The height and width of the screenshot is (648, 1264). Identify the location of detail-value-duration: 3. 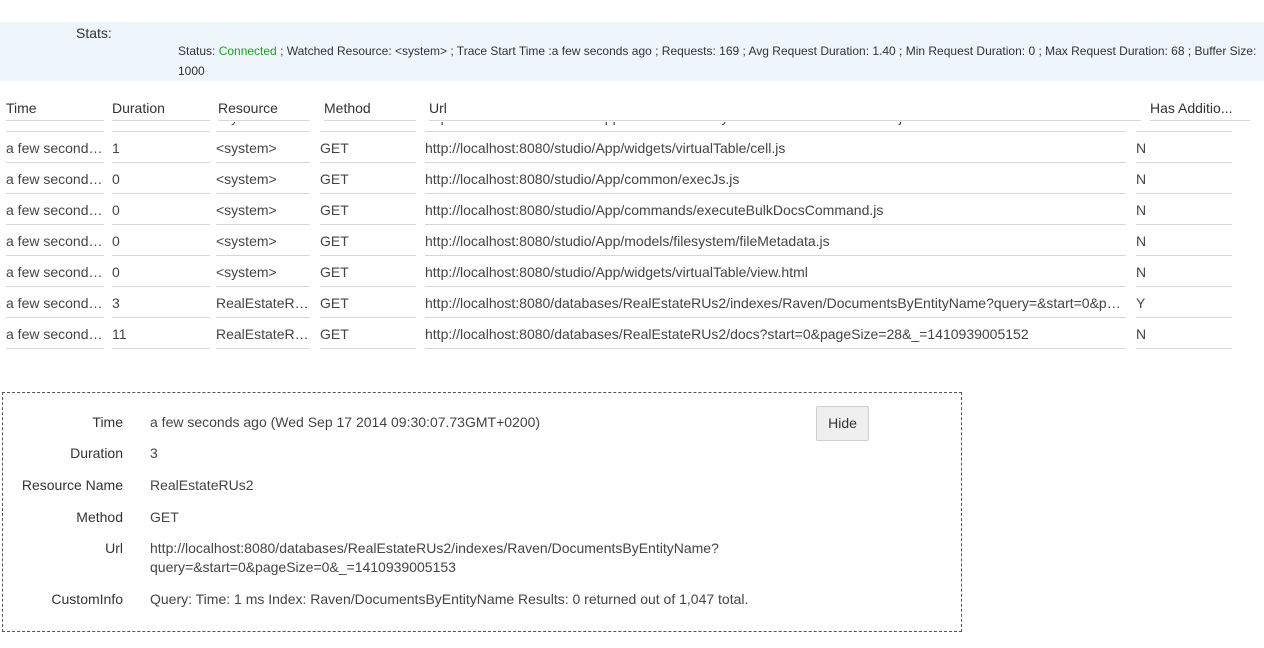
(154, 453).